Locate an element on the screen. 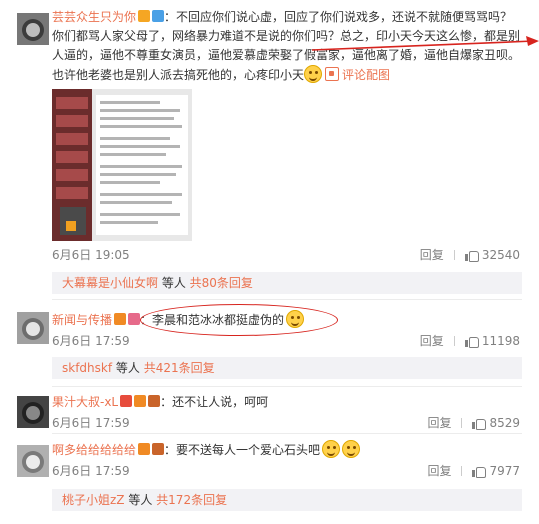 This screenshot has width=539, height=524. reply-summary: skfdhskf 等人 共421条回复 is located at coordinates (287, 368).